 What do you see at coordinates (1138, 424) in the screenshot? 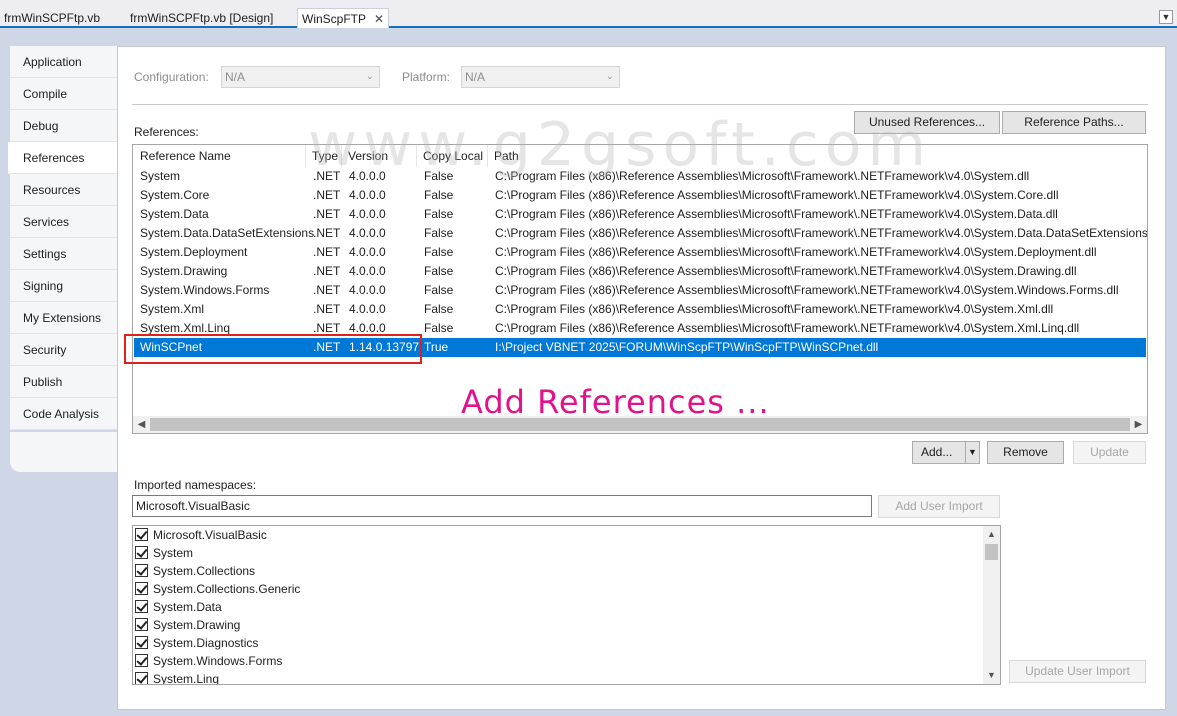
I see `scroll-right-icon: ▶` at bounding box center [1138, 424].